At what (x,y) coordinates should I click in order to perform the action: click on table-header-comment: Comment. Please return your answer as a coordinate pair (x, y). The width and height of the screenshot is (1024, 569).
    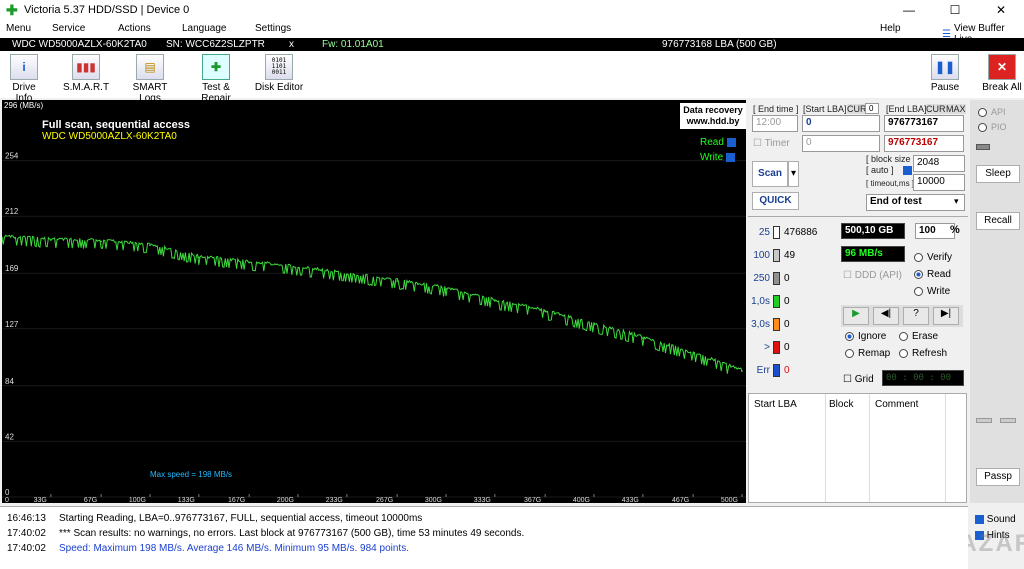
    Looking at the image, I should click on (896, 404).